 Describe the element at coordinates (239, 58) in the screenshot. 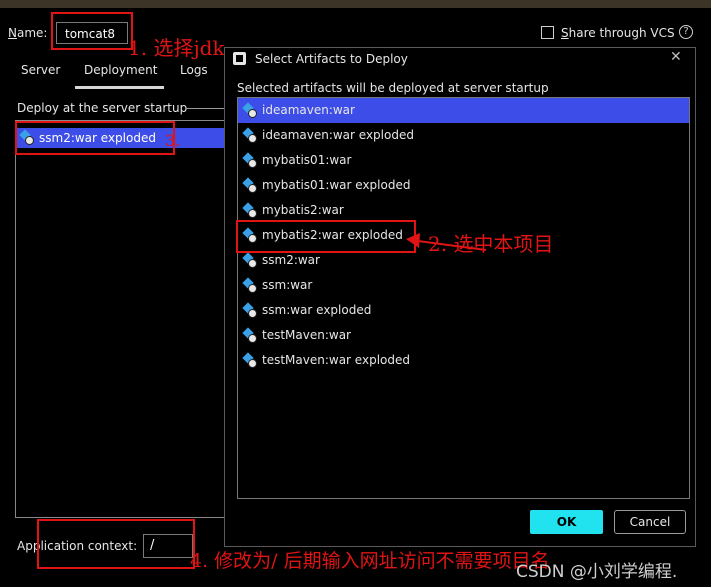

I see `intellij-logo-icon` at that location.